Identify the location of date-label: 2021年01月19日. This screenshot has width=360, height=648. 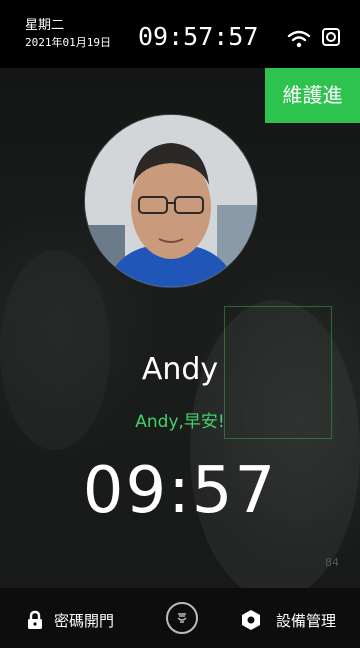
(68, 42).